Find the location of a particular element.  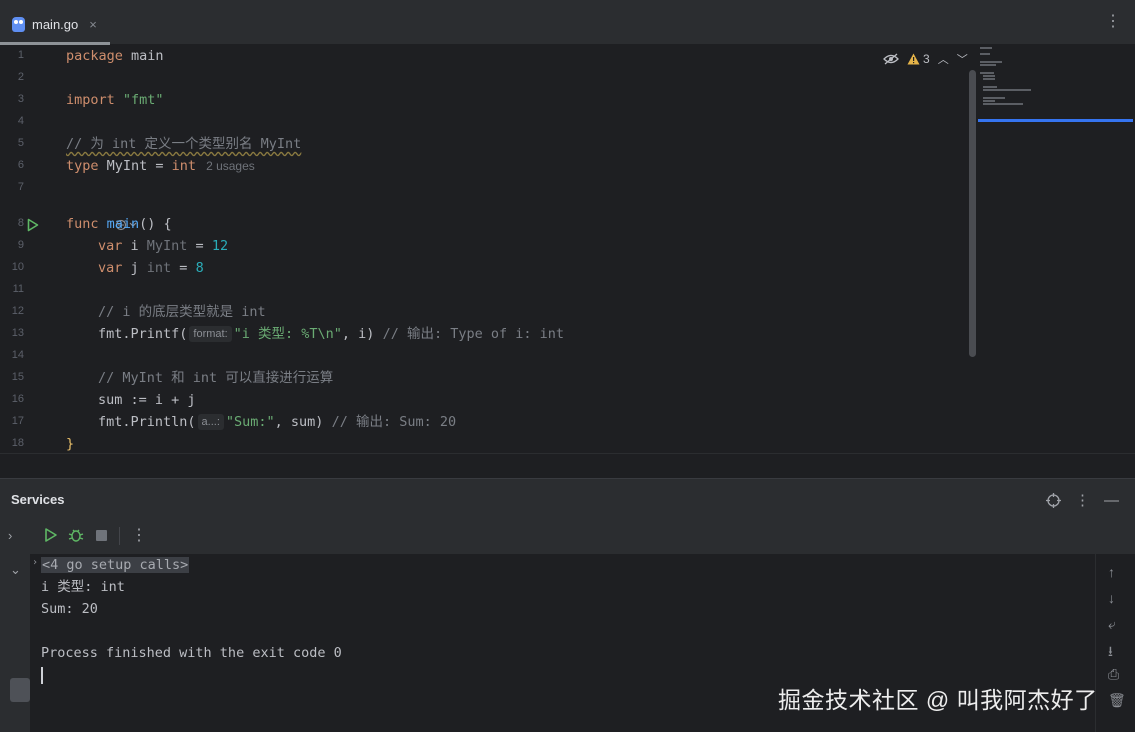

tab-label: main.go is located at coordinates (55, 24).